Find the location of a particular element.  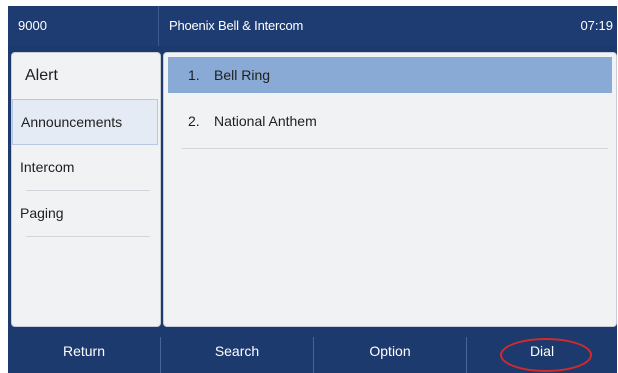

search-button: Search is located at coordinates (237, 351).